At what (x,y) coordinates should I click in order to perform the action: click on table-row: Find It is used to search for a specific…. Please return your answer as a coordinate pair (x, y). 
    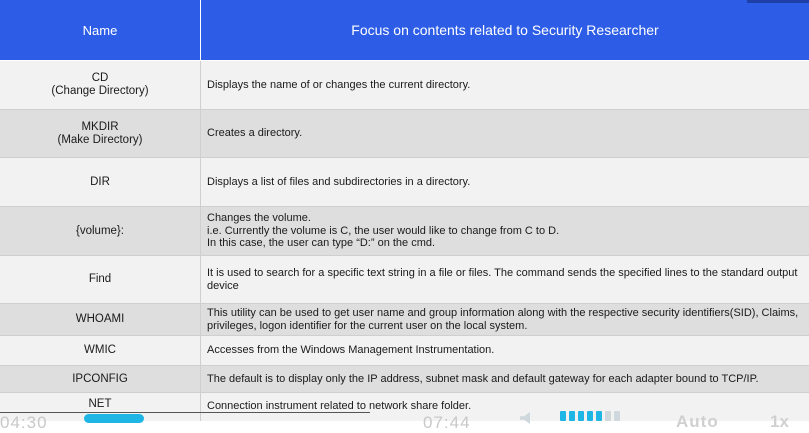
    Looking at the image, I should click on (404, 280).